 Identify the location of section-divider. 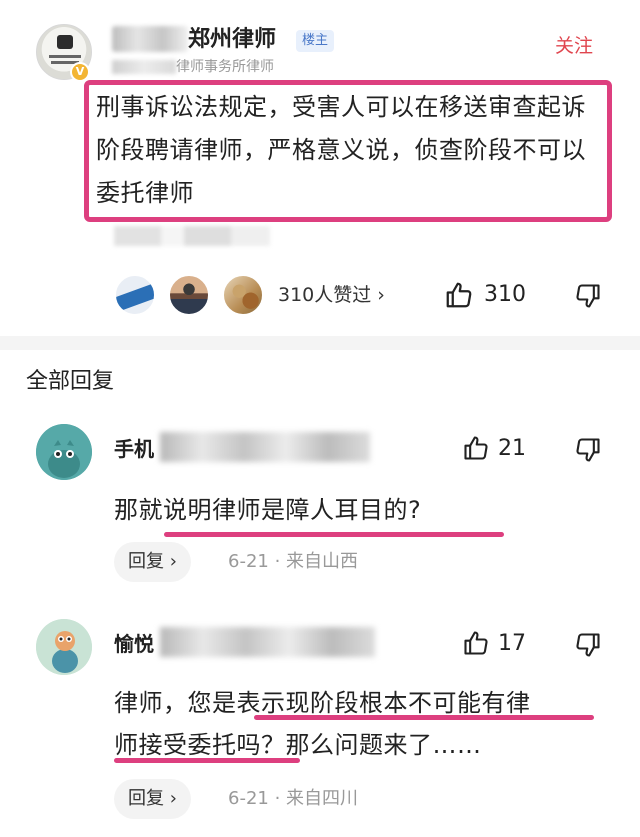
(320, 343).